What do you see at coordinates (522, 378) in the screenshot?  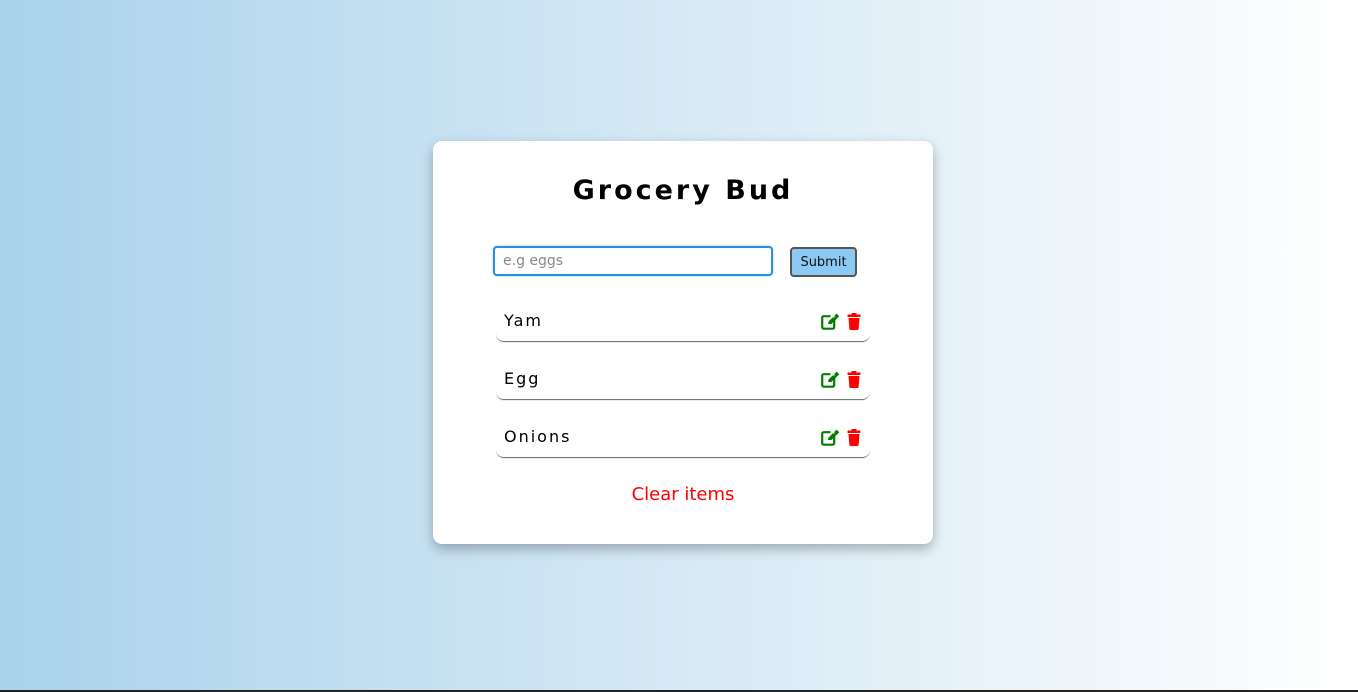 I see `item-label: Egg` at bounding box center [522, 378].